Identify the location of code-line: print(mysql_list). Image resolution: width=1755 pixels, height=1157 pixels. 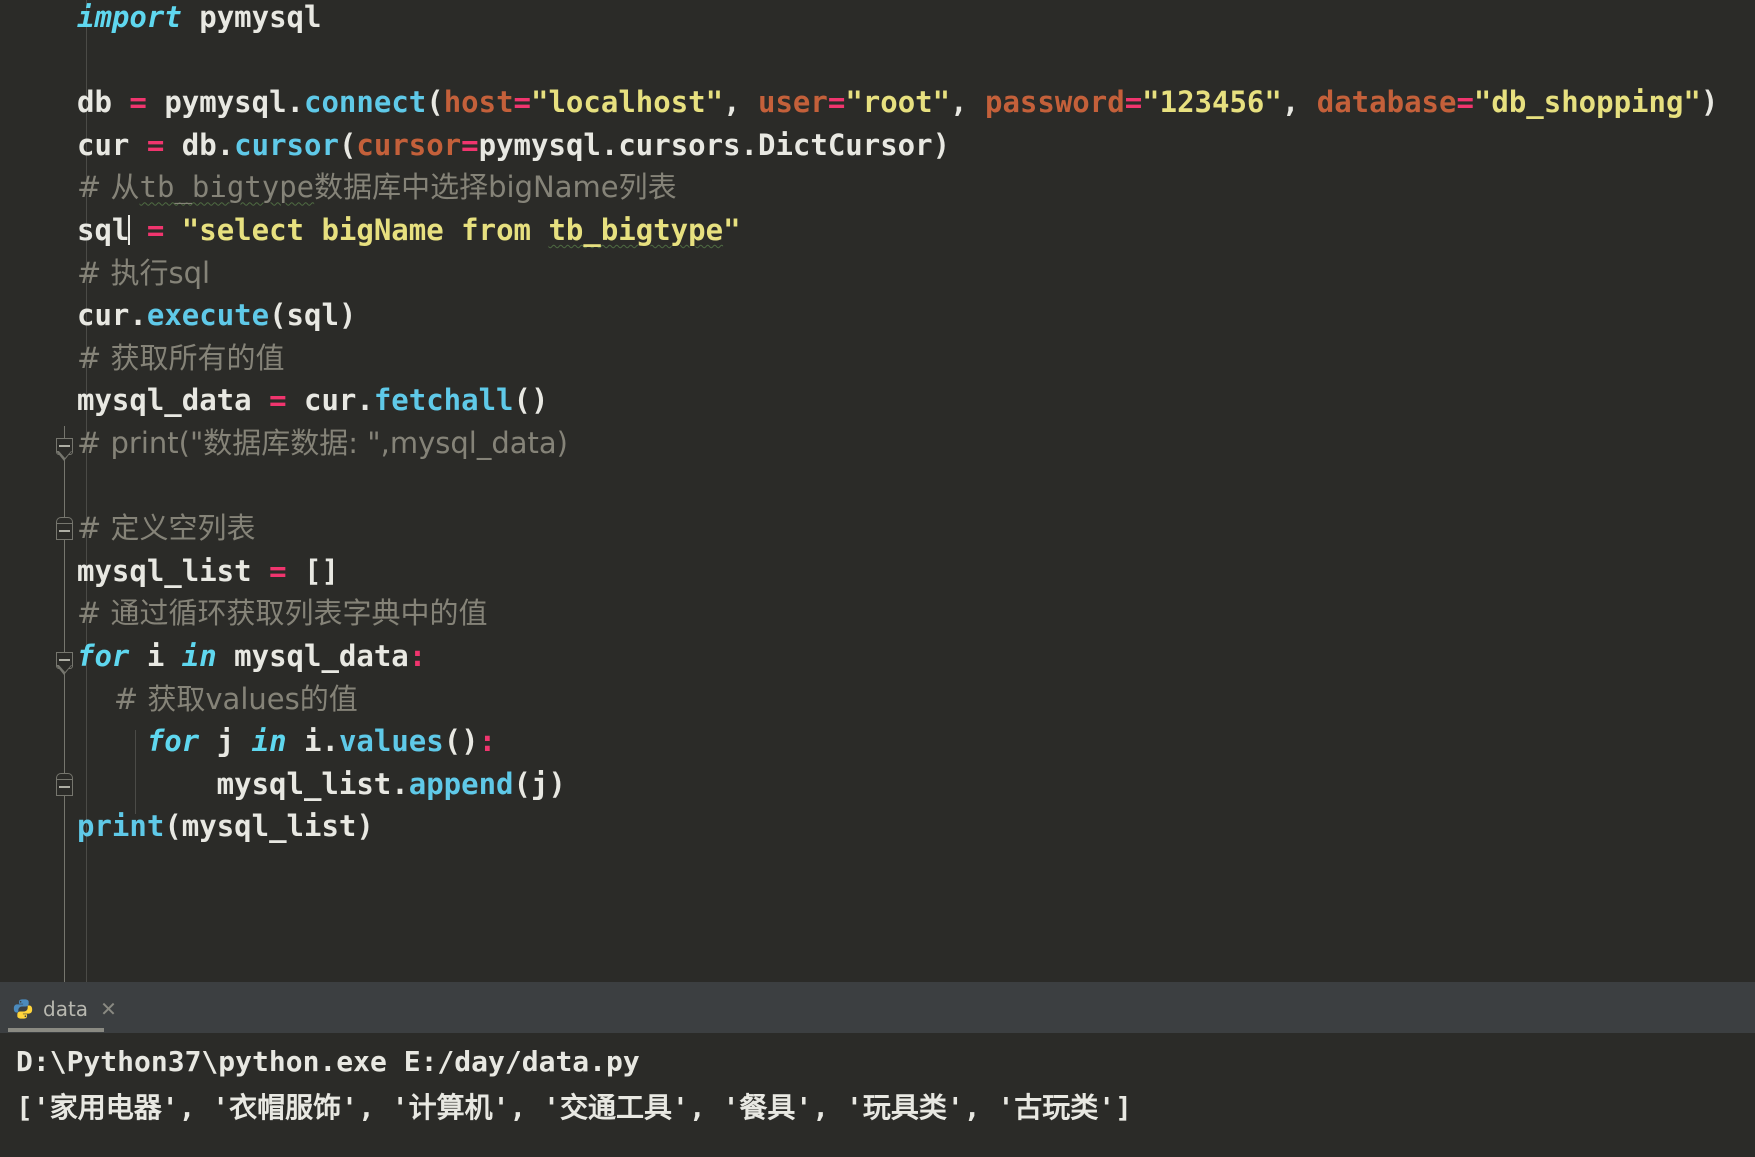
(903, 826).